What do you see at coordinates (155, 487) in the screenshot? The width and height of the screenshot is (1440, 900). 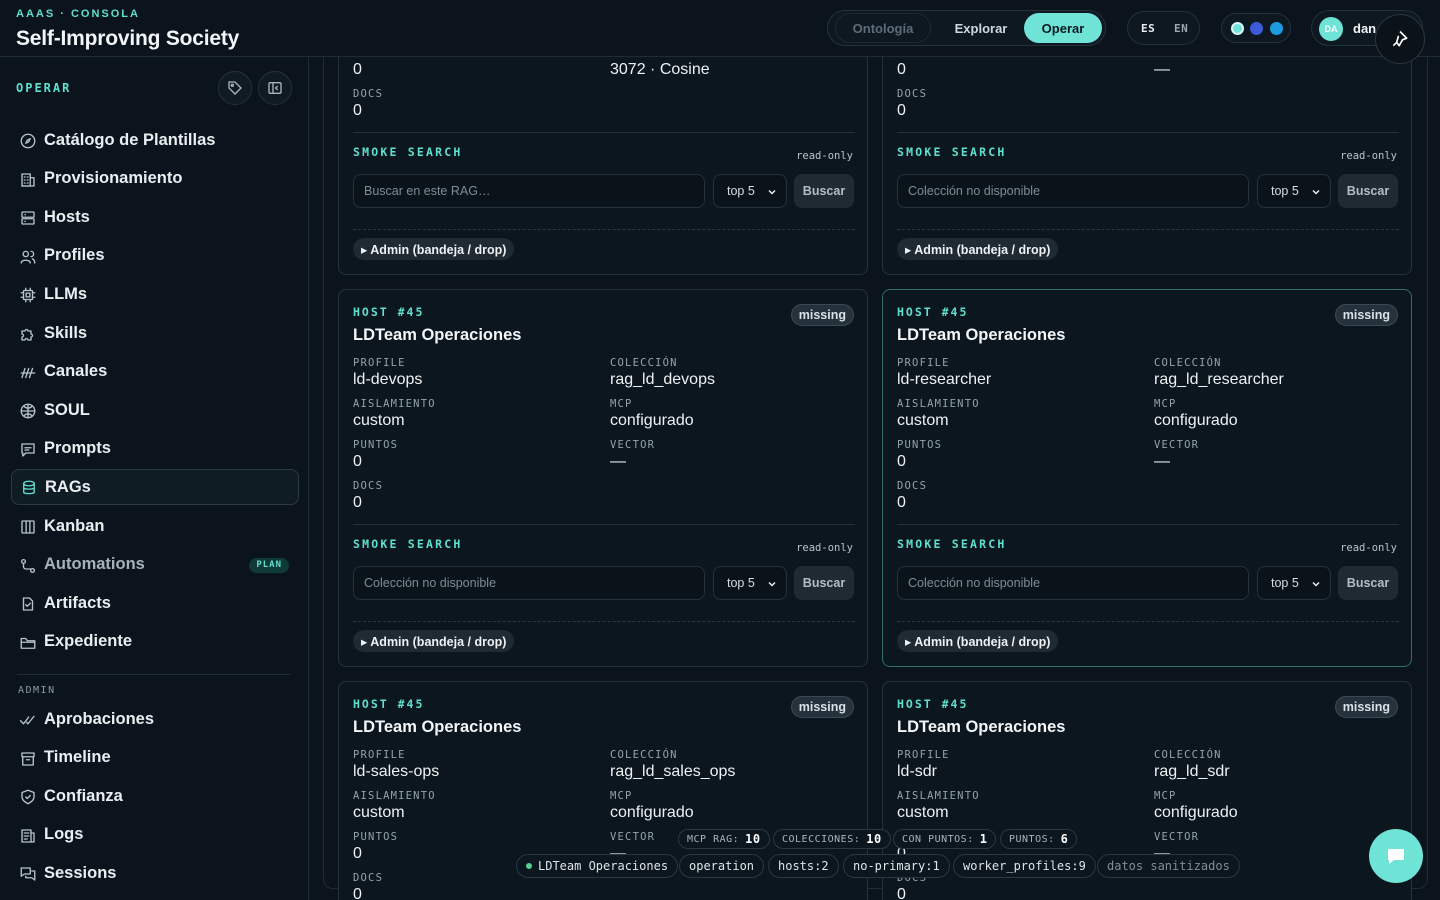 I see `sidebar-item-rags: RAGs` at bounding box center [155, 487].